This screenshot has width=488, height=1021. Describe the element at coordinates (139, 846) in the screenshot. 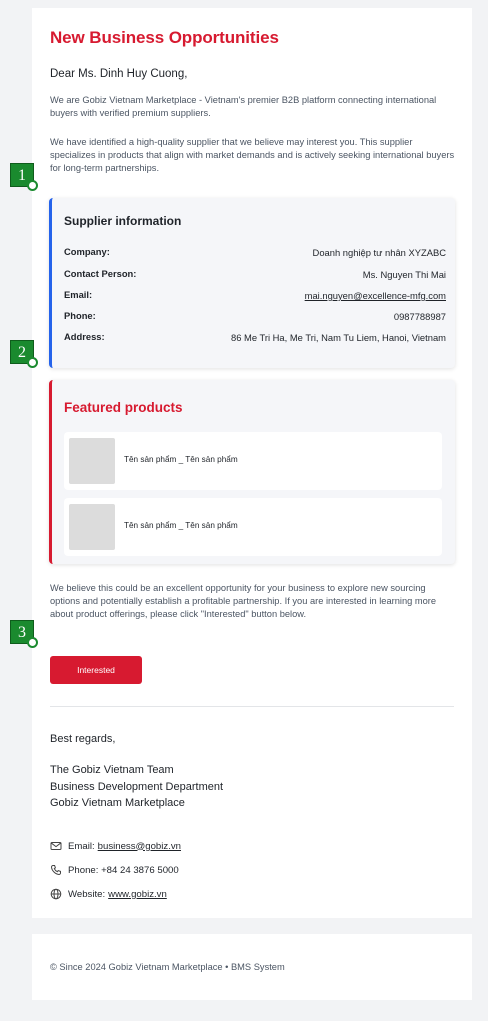

I see `contact-email-link: business@gobiz.vn` at that location.